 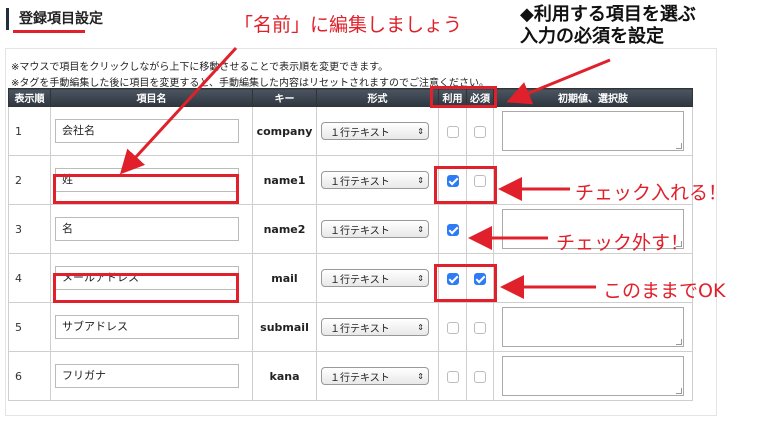 What do you see at coordinates (61, 19) in the screenshot?
I see `panel-title: 登録項目設定` at bounding box center [61, 19].